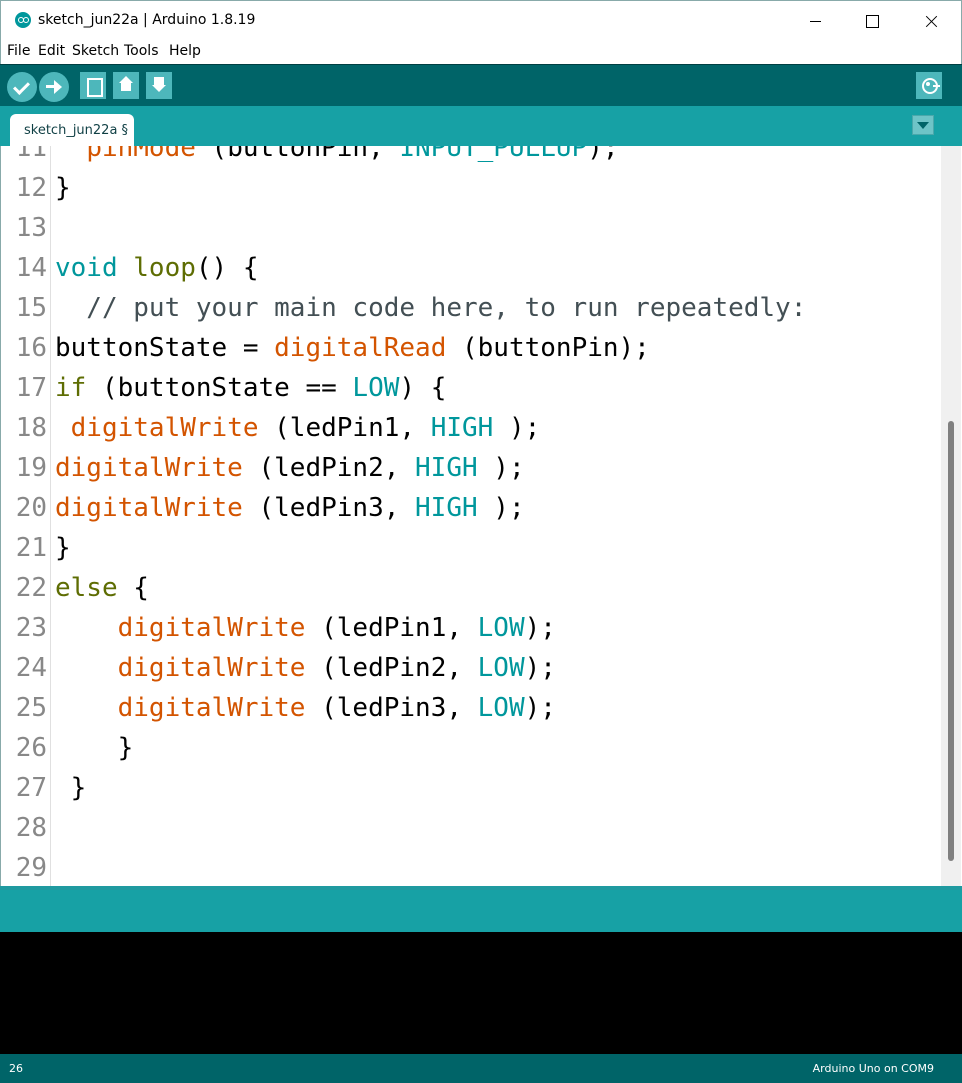  I want to click on board-port-label: Arduino Uno on COM9, so click(873, 1068).